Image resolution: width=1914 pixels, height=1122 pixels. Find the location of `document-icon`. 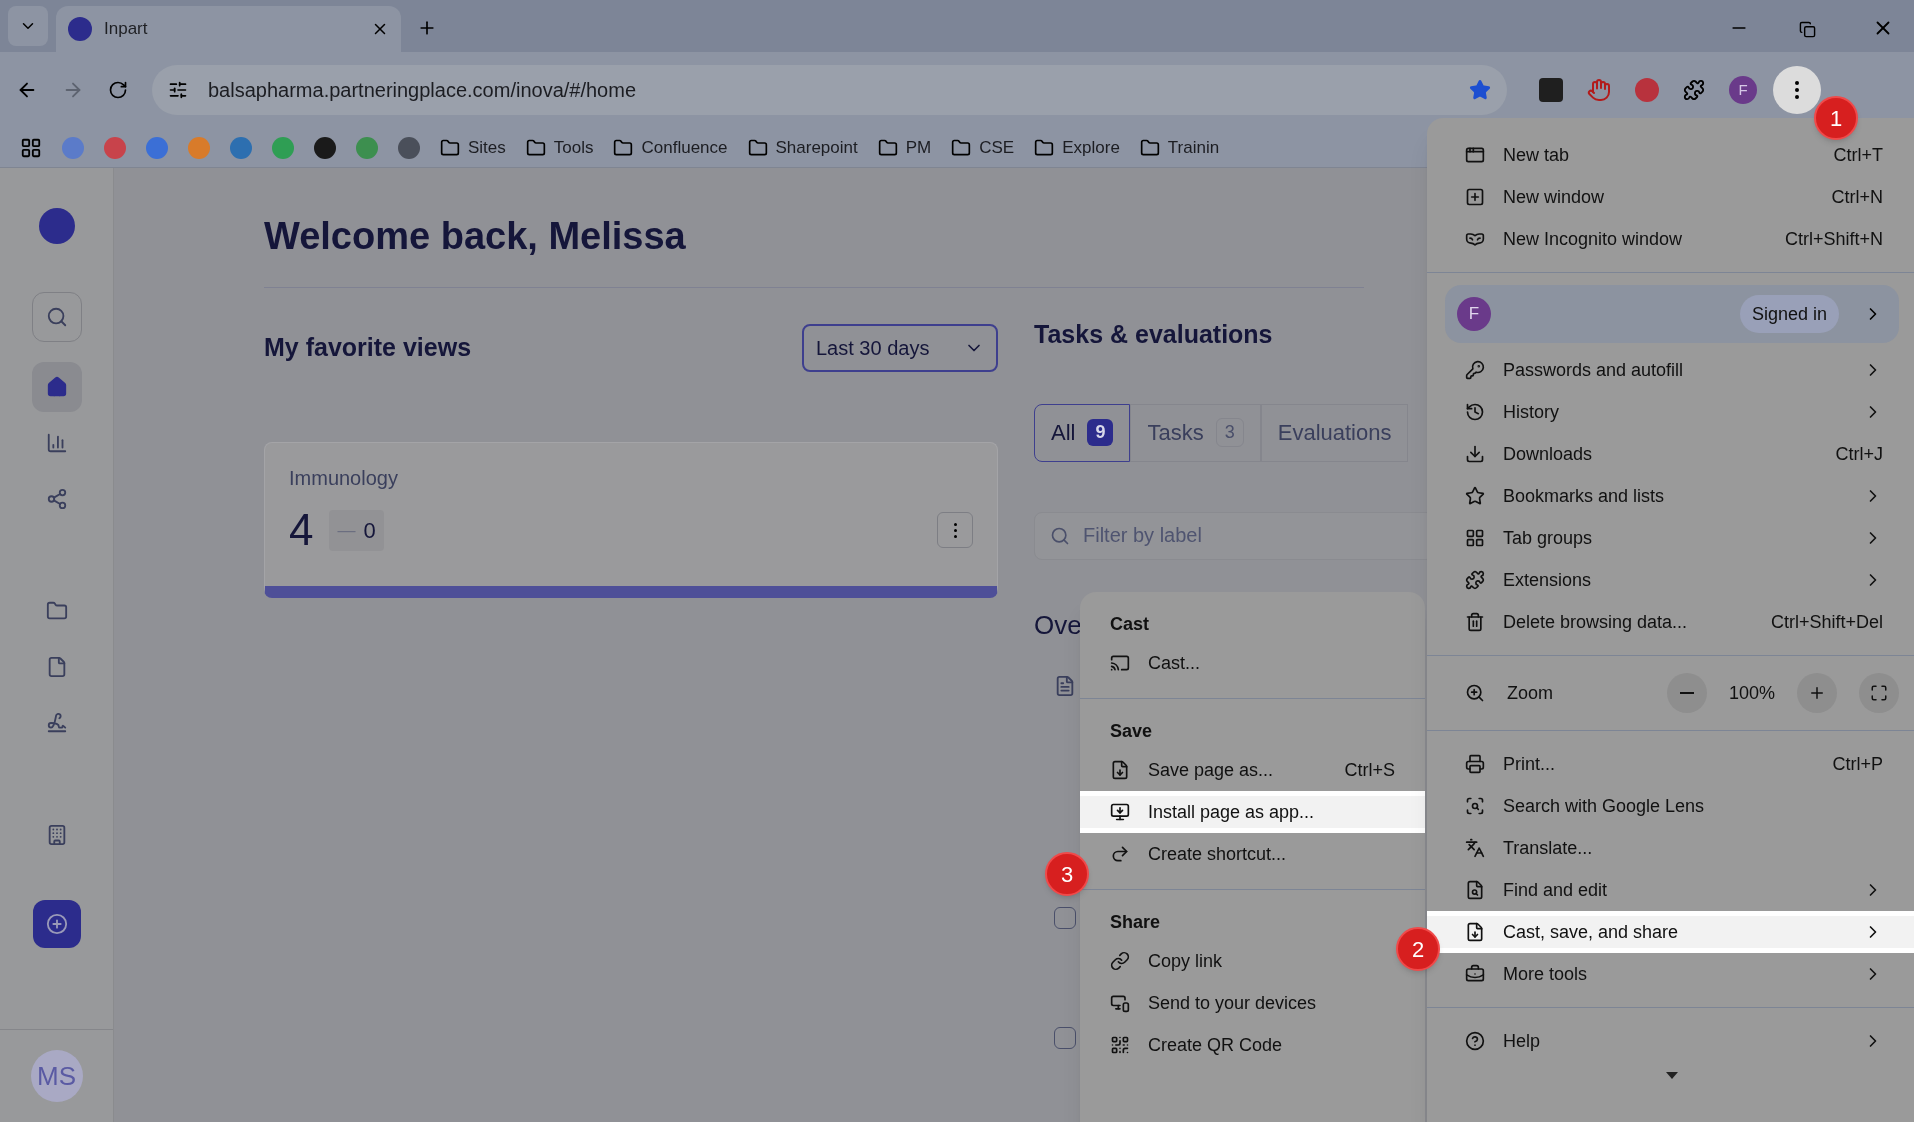

document-icon is located at coordinates (1065, 685).